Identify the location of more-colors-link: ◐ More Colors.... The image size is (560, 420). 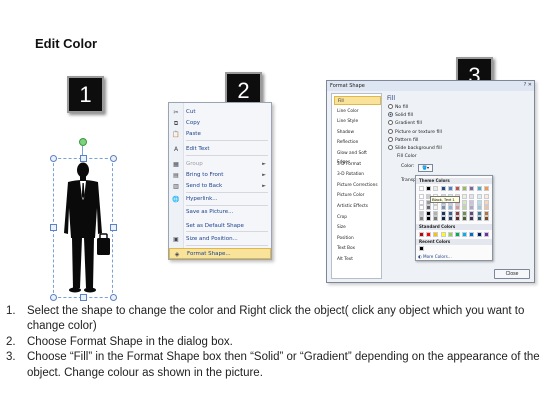
(435, 256).